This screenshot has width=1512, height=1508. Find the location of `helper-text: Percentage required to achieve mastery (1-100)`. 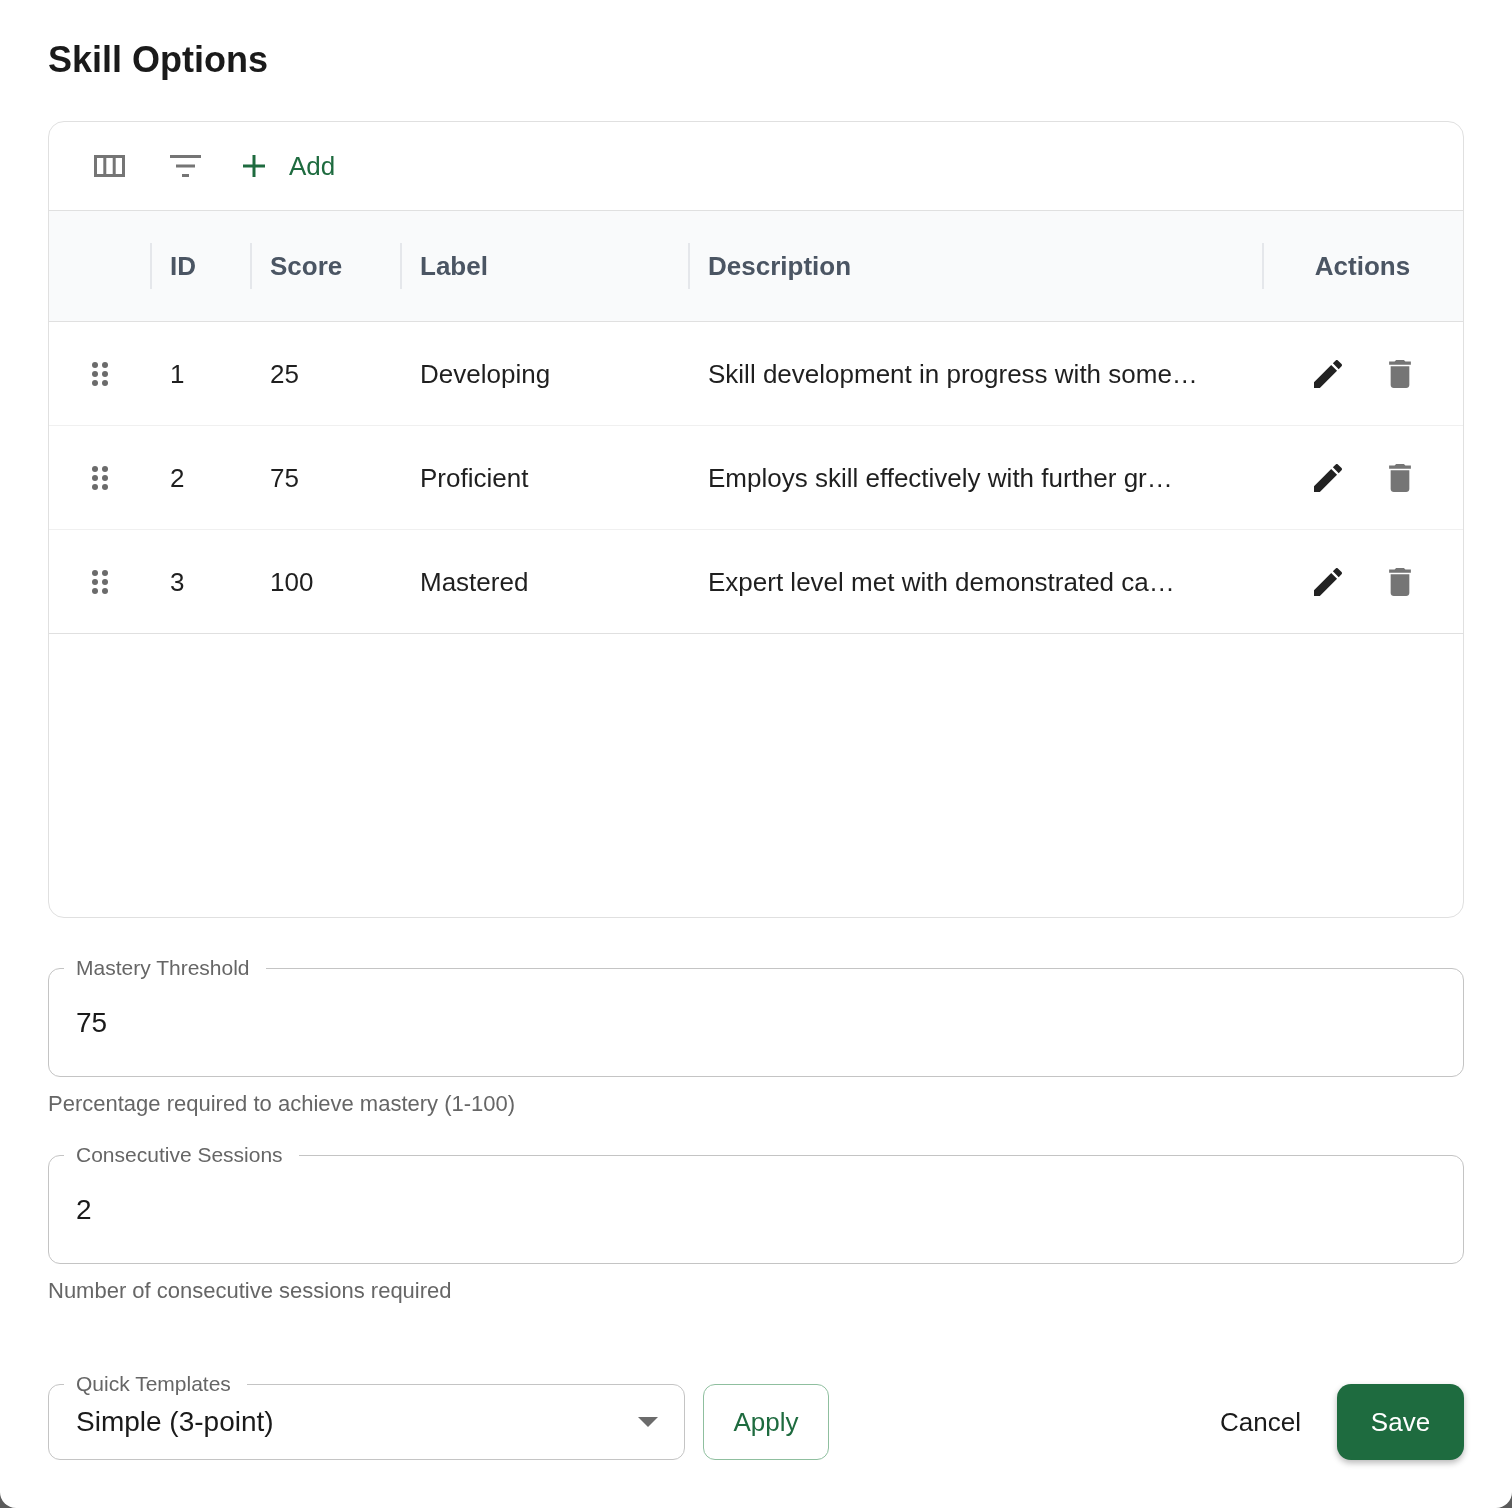

helper-text: Percentage required to achieve mastery (1-100) is located at coordinates (282, 1104).